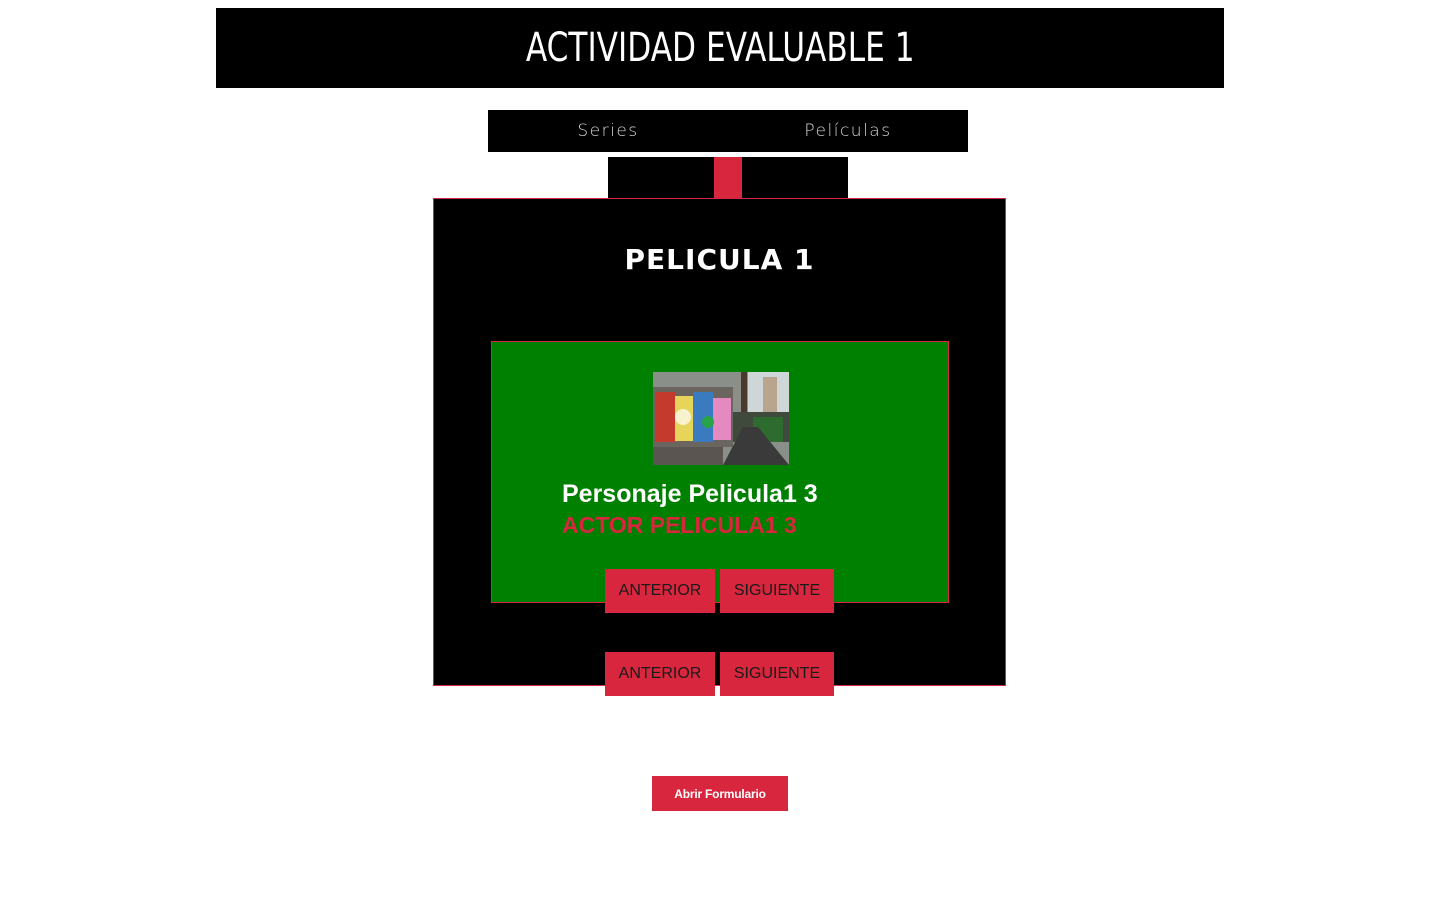 This screenshot has height=900, width=1440. I want to click on active-tab-indicator, so click(728, 179).